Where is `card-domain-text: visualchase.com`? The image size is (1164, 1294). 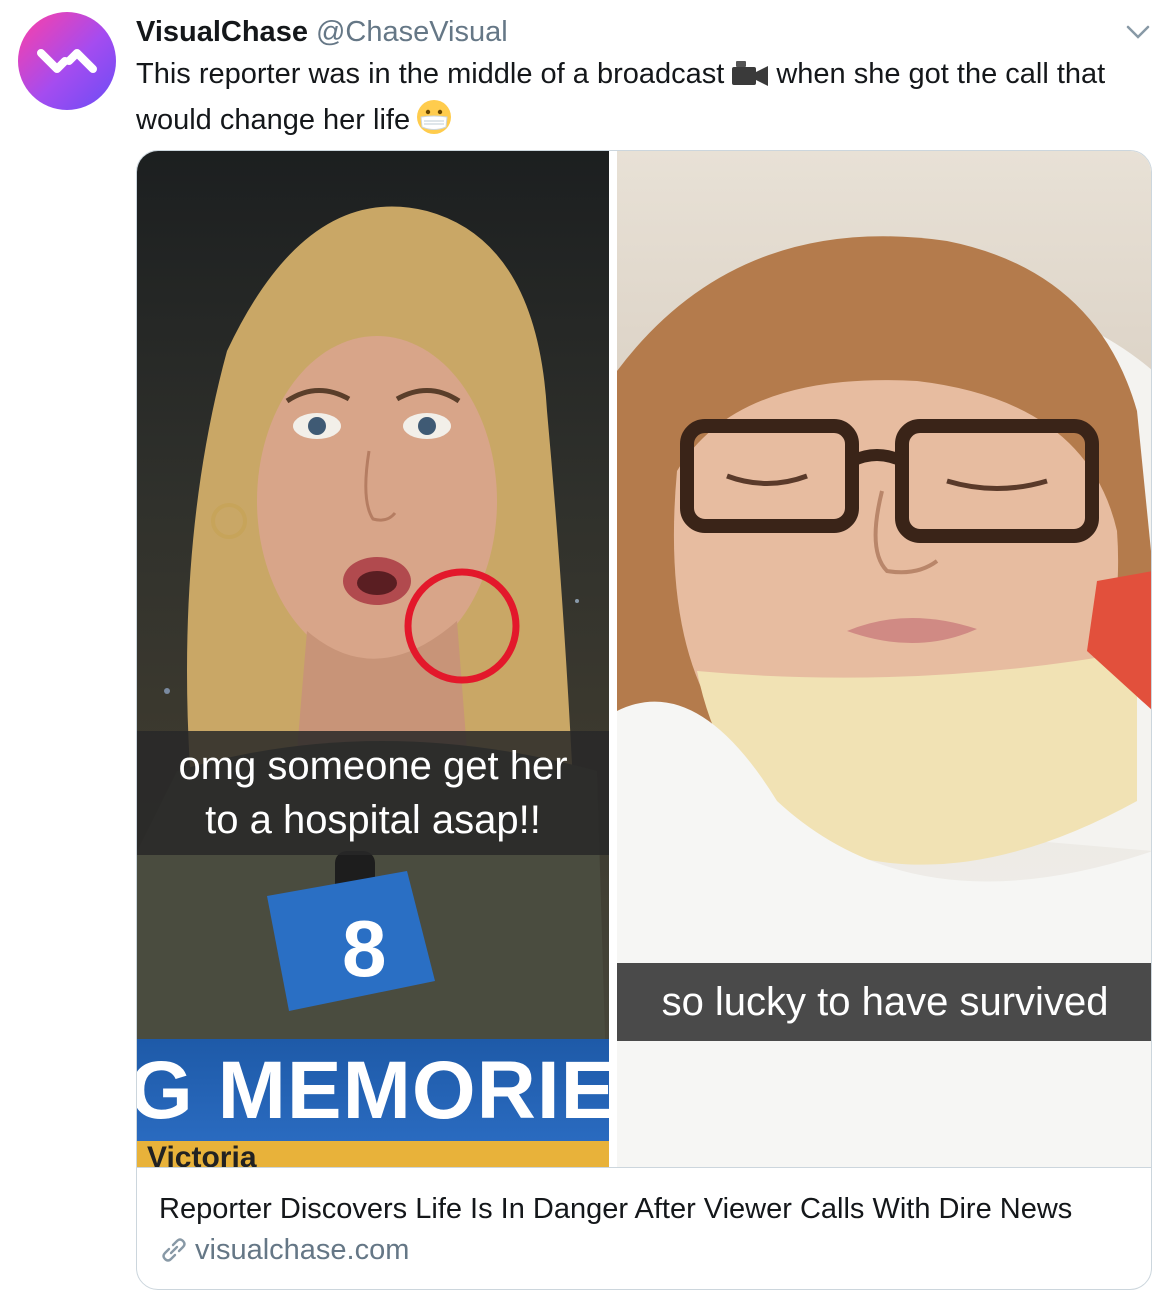 card-domain-text: visualchase.com is located at coordinates (302, 1250).